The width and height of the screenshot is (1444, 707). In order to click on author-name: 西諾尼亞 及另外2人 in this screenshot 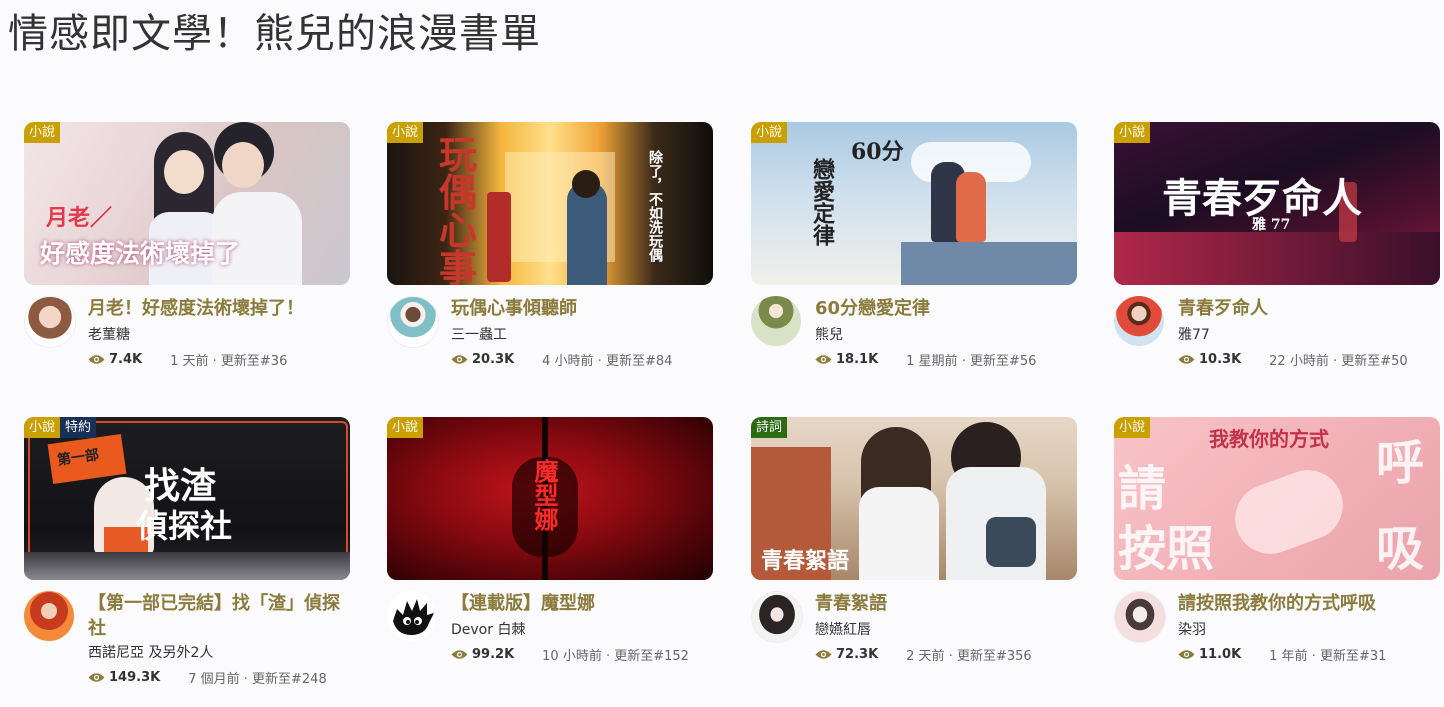, I will do `click(150, 652)`.